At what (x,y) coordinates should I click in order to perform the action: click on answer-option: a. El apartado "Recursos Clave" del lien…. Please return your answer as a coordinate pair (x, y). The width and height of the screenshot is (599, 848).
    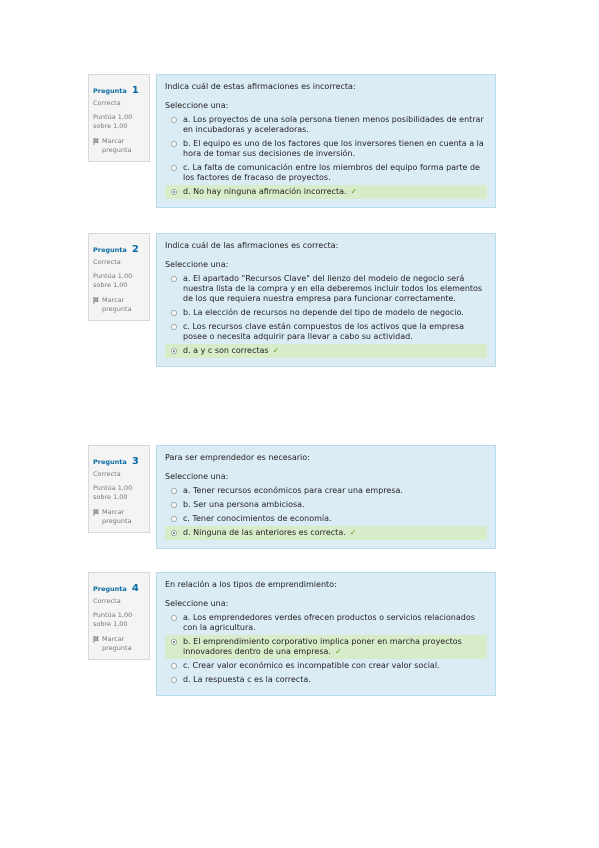
    Looking at the image, I should click on (326, 289).